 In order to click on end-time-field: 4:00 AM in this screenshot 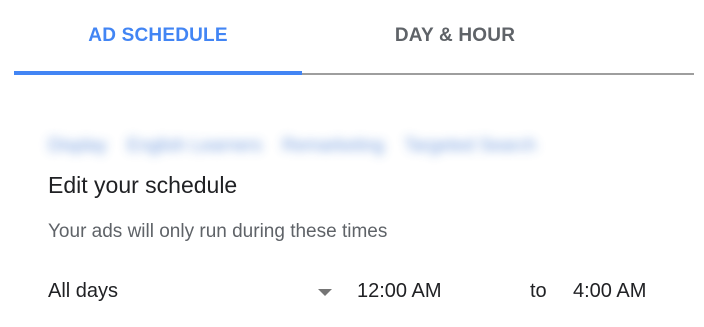, I will do `click(609, 291)`.